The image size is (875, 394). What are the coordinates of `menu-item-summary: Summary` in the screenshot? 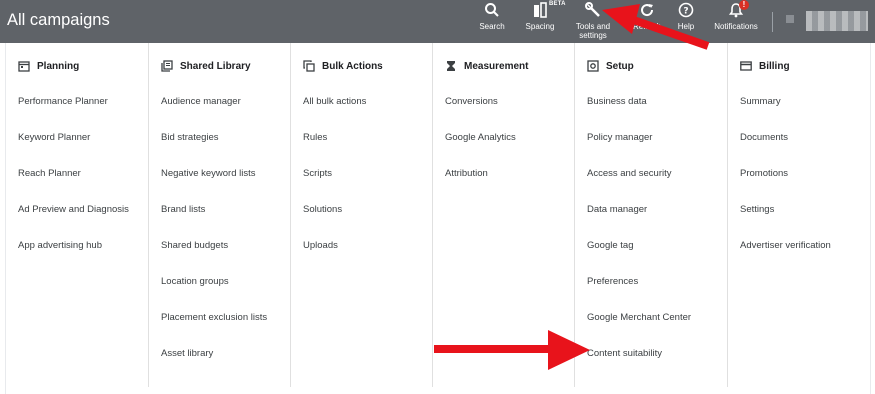 It's located at (760, 101).